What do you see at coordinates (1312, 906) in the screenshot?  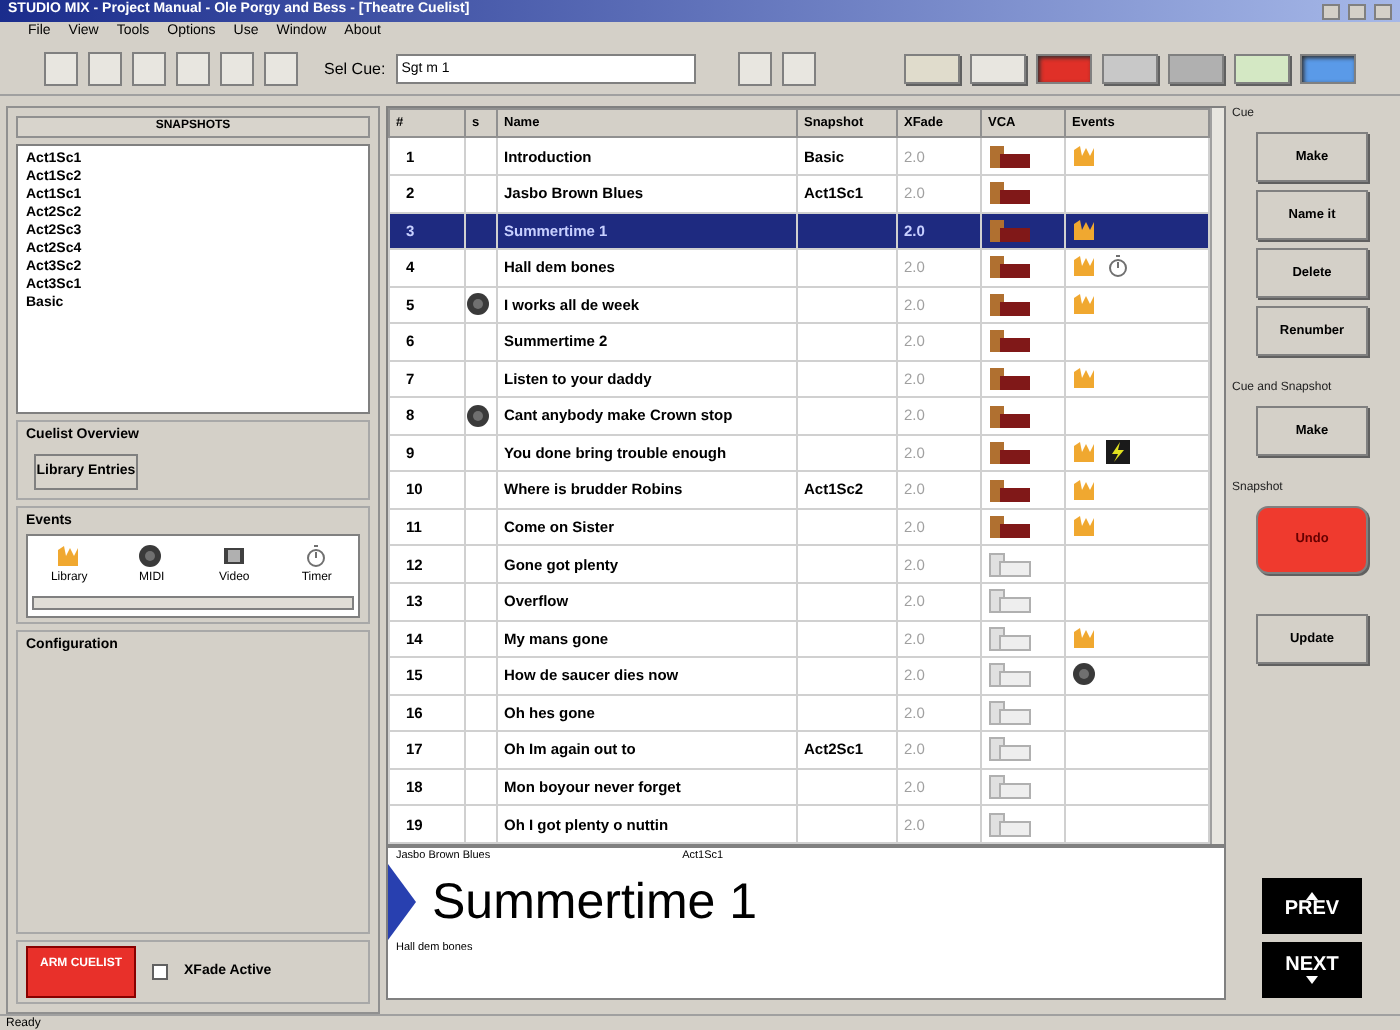 I see `prev-button: PREV` at bounding box center [1312, 906].